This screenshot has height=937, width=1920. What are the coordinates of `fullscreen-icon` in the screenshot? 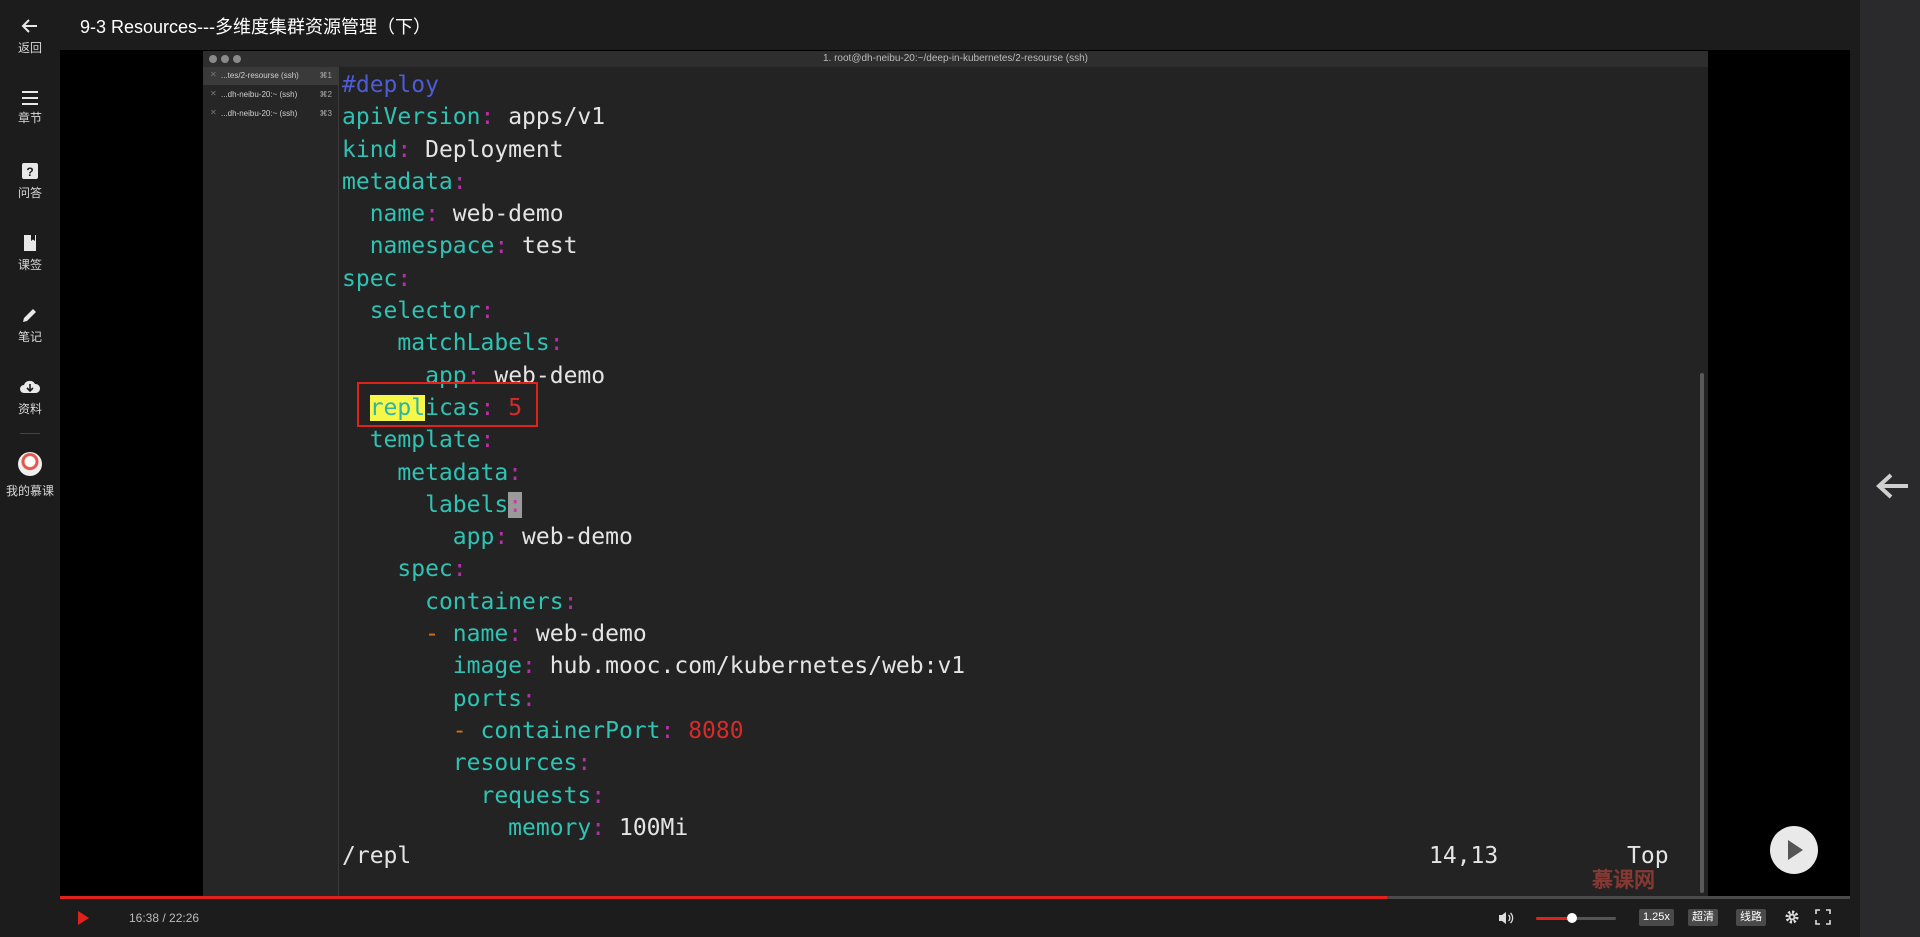 It's located at (1823, 917).